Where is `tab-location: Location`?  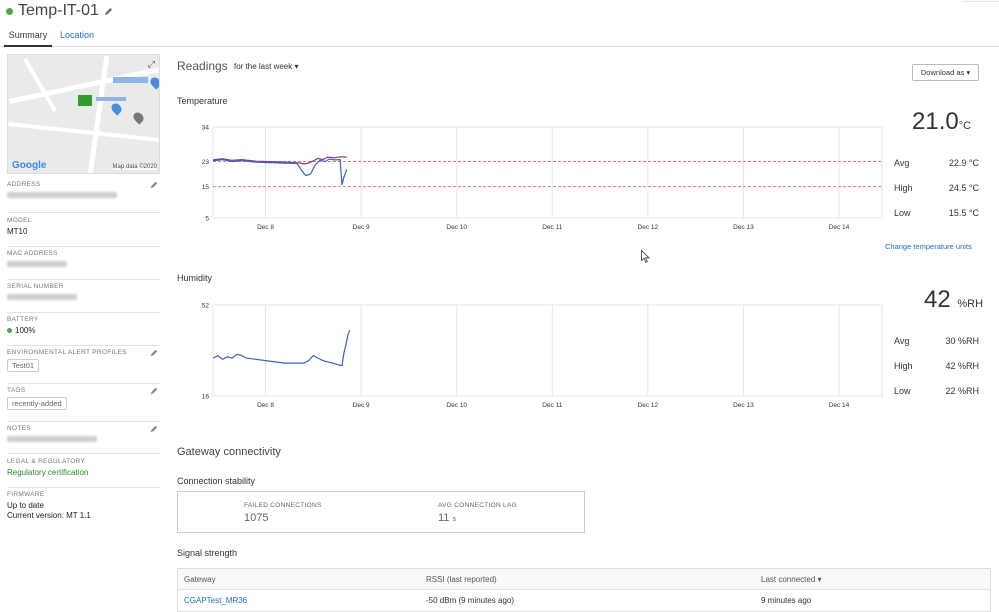 tab-location: Location is located at coordinates (77, 36).